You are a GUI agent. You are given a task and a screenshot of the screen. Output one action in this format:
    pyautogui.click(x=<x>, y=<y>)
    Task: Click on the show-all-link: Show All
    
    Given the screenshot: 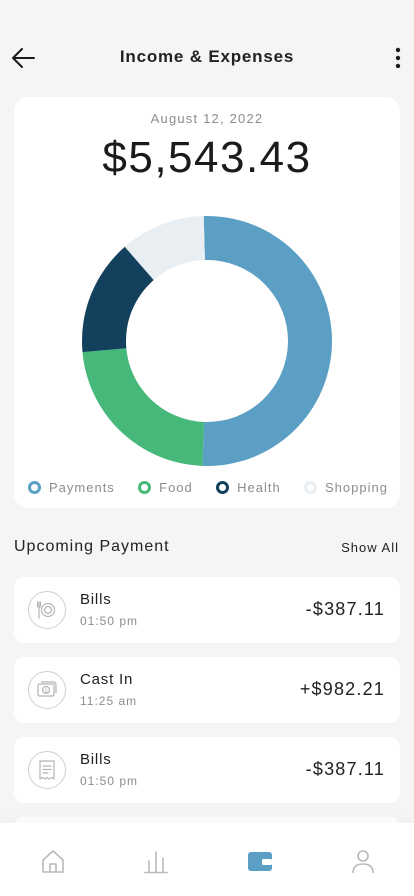 What is the action you would take?
    pyautogui.click(x=370, y=547)
    